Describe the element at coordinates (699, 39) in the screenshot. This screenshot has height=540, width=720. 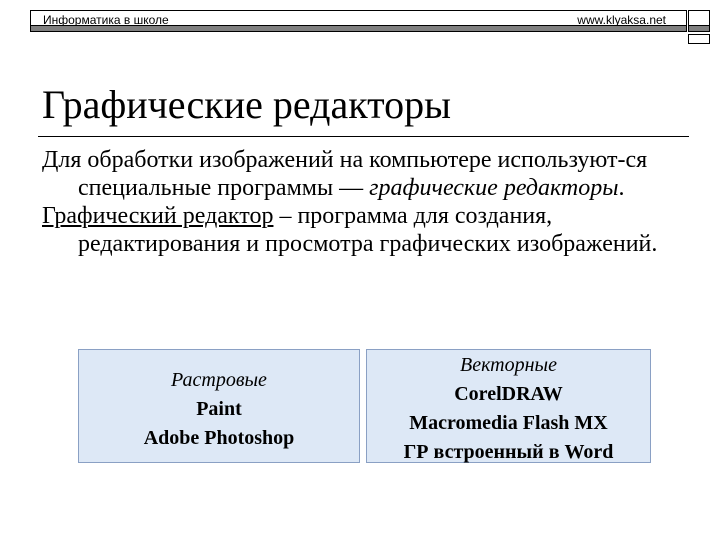
I see `corner-small-square` at that location.